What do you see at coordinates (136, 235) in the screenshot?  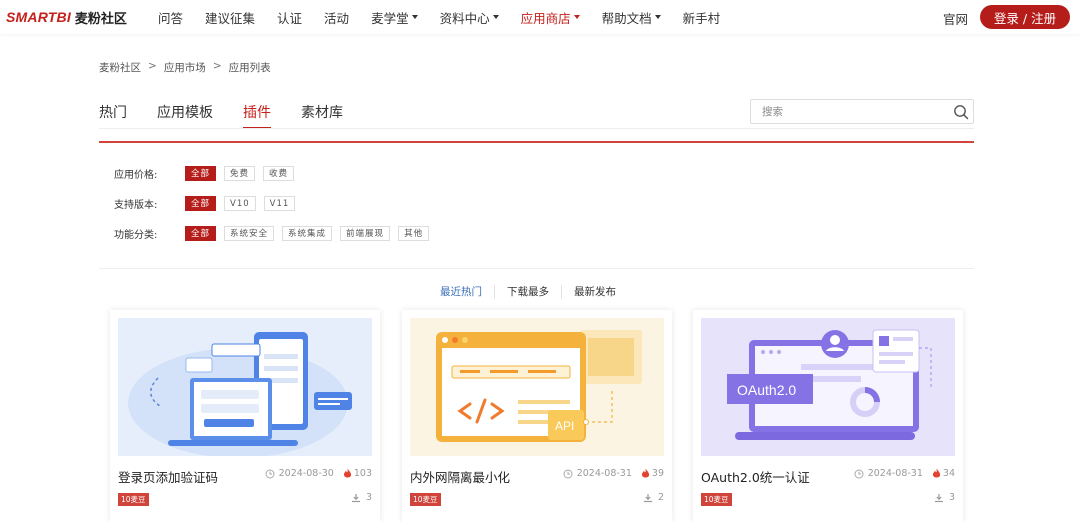 I see `filter-label-category: 功能分类:` at bounding box center [136, 235].